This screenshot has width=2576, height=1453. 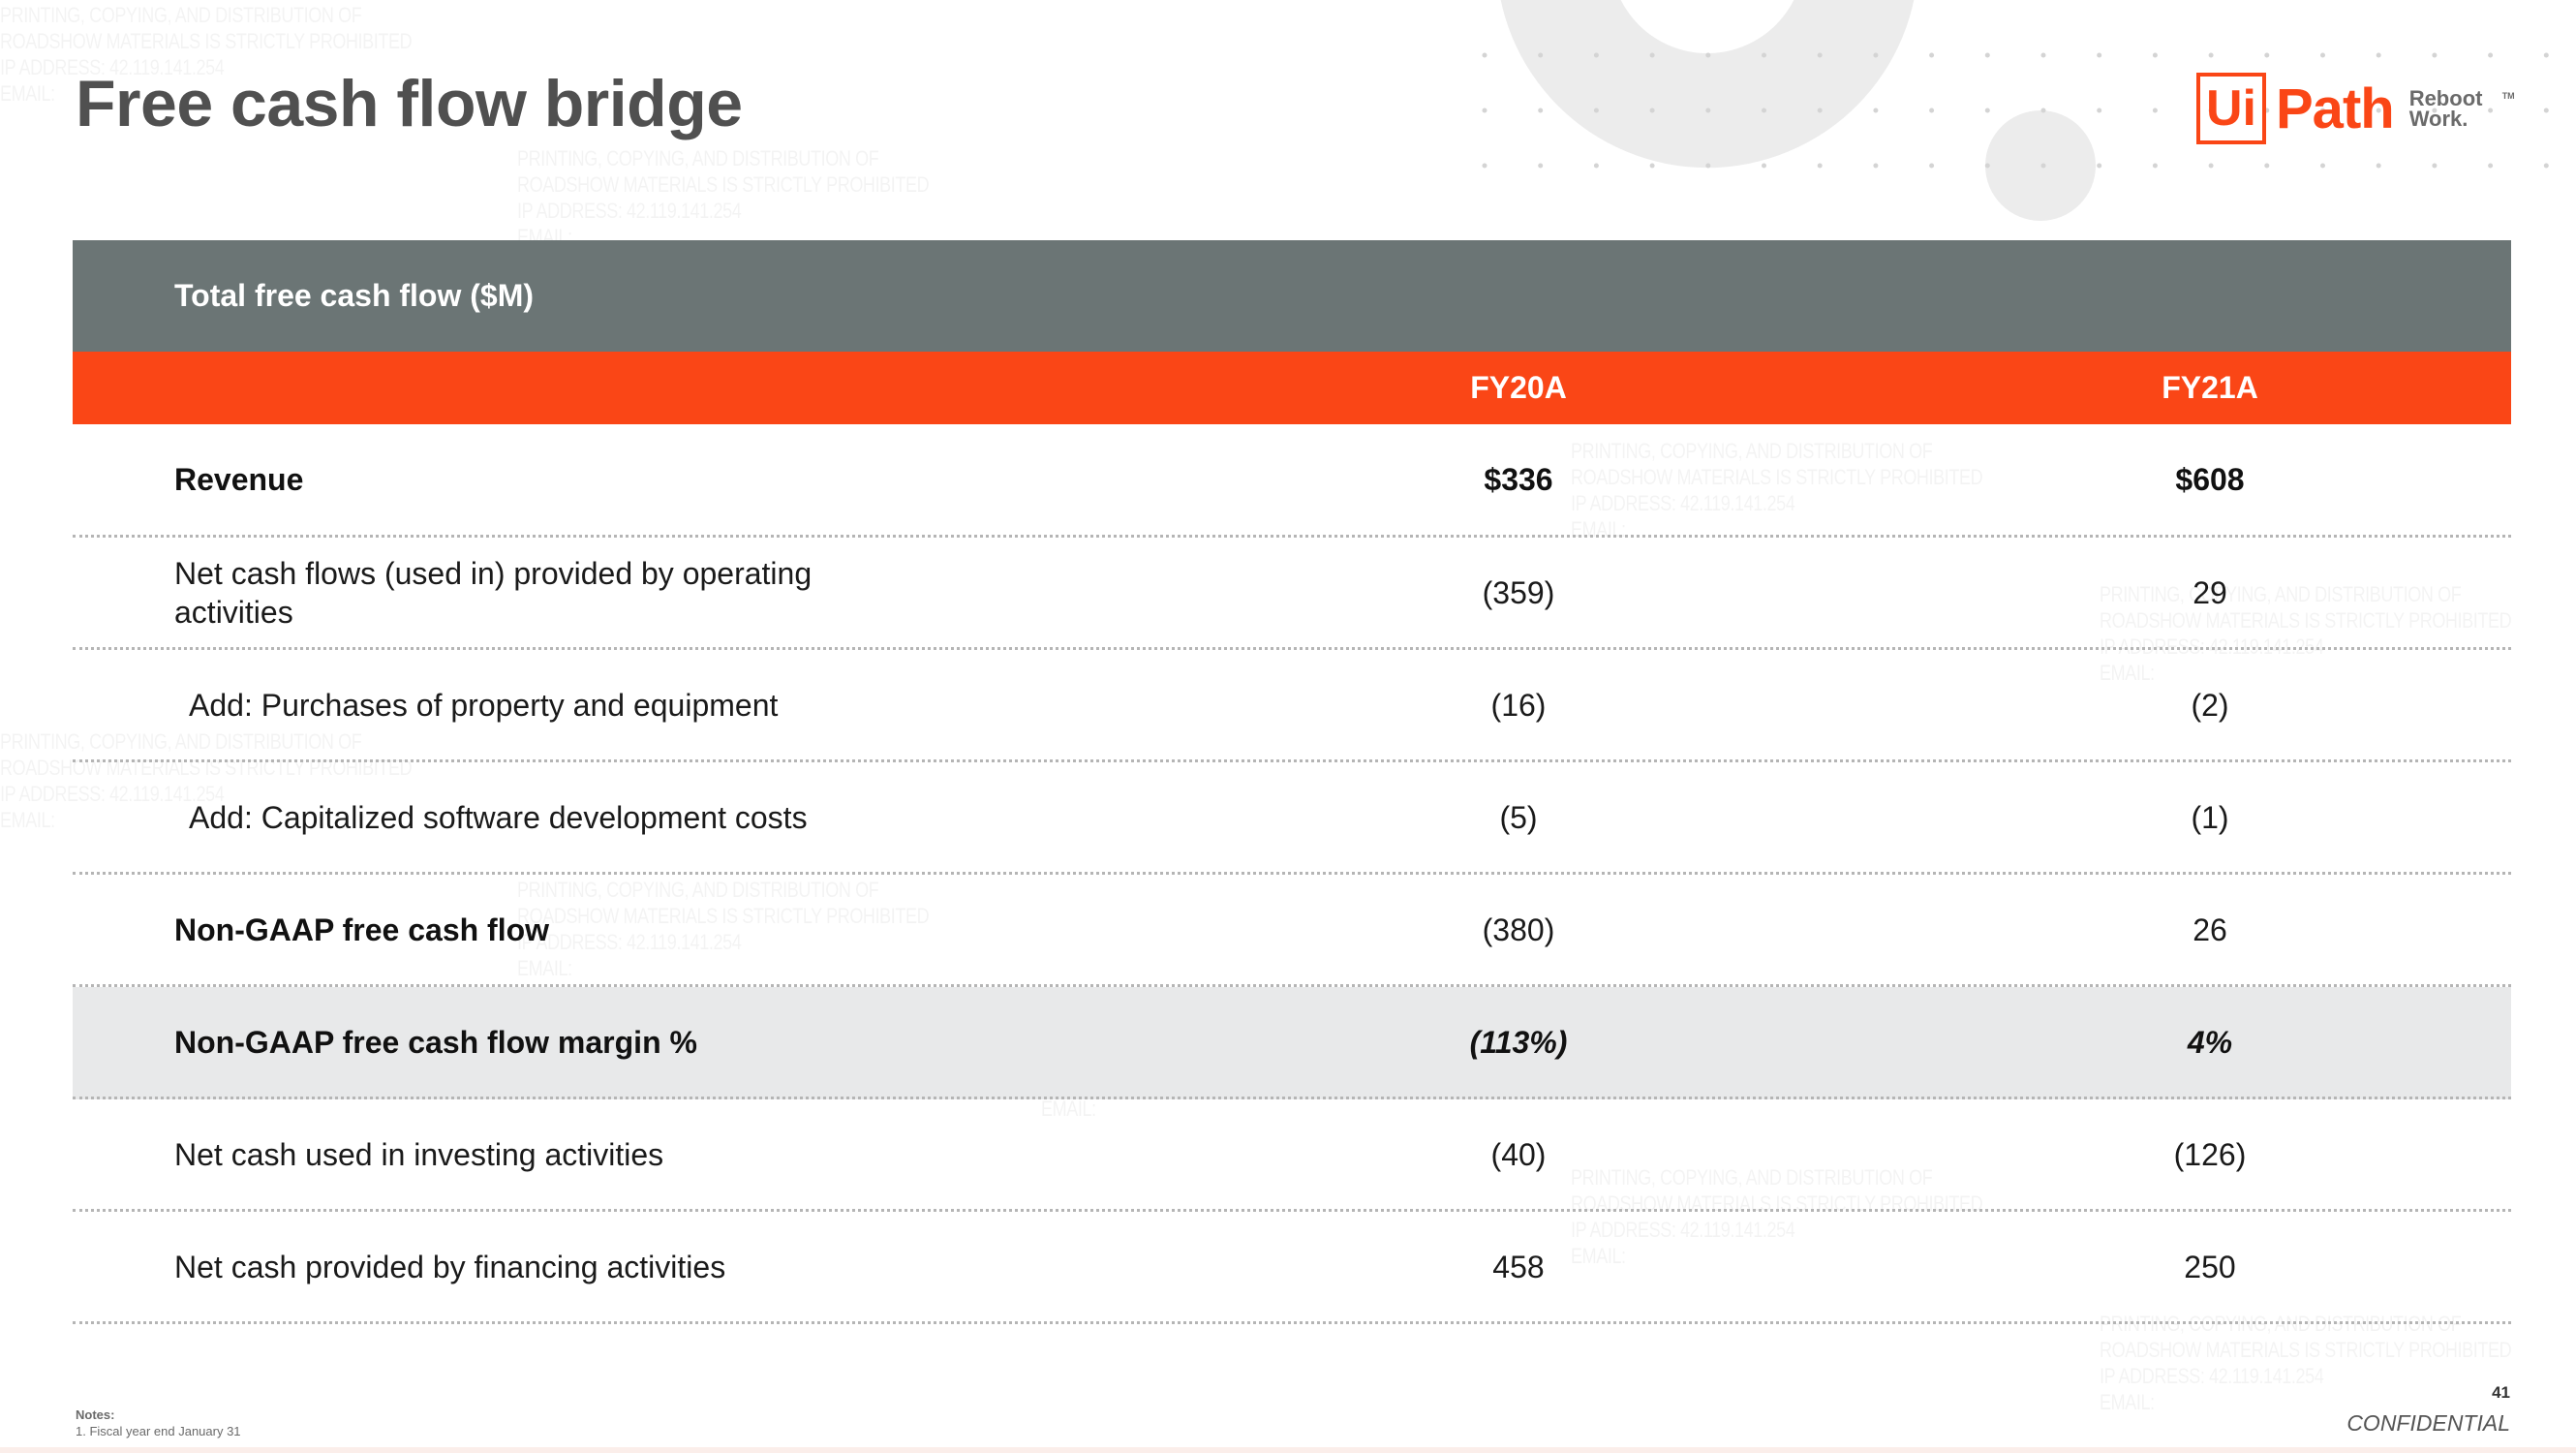 I want to click on uipath-logo: Ui Path Reboot Work. TM, so click(x=2355, y=108).